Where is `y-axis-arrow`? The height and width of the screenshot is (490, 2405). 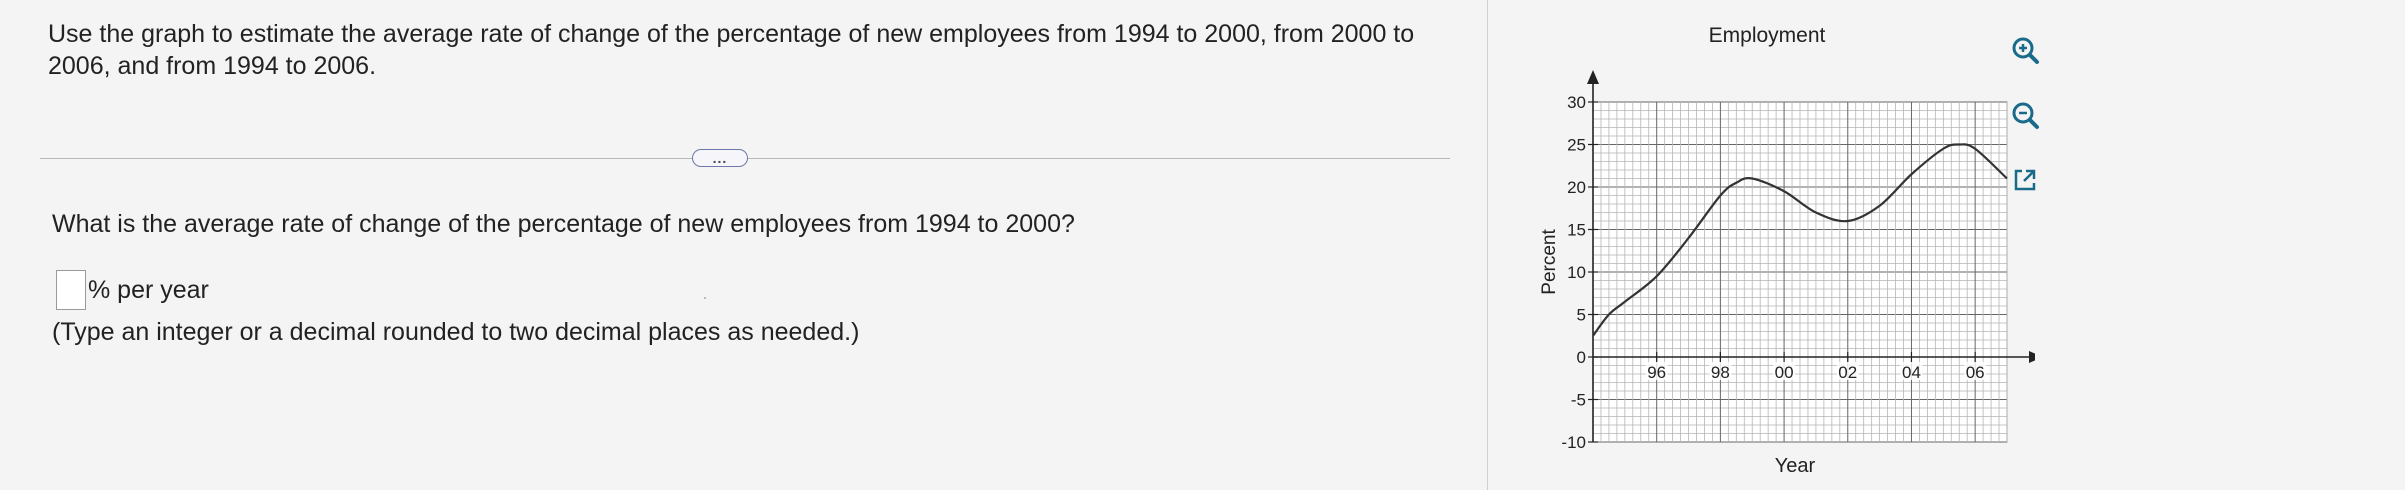
y-axis-arrow is located at coordinates (1593, 77).